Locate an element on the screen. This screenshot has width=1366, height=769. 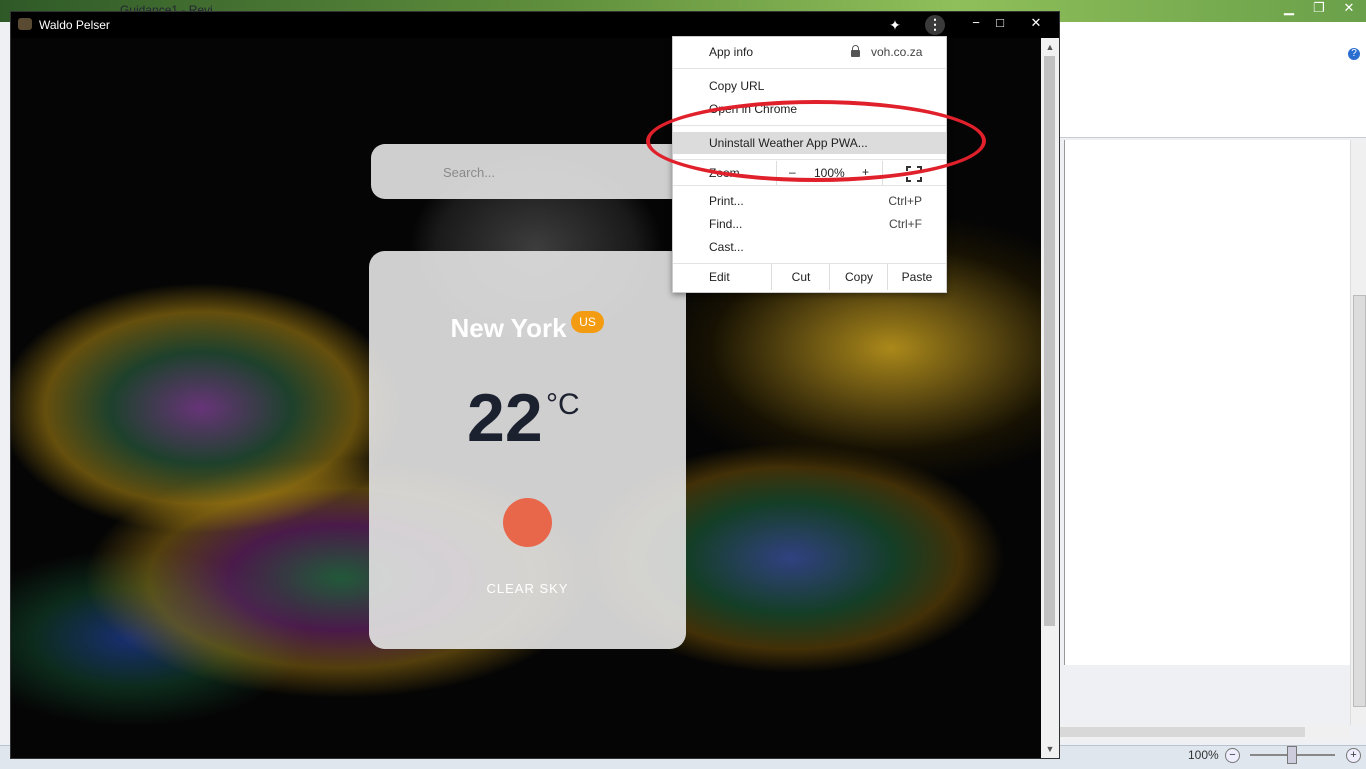
country-badge: US is located at coordinates (587, 322).